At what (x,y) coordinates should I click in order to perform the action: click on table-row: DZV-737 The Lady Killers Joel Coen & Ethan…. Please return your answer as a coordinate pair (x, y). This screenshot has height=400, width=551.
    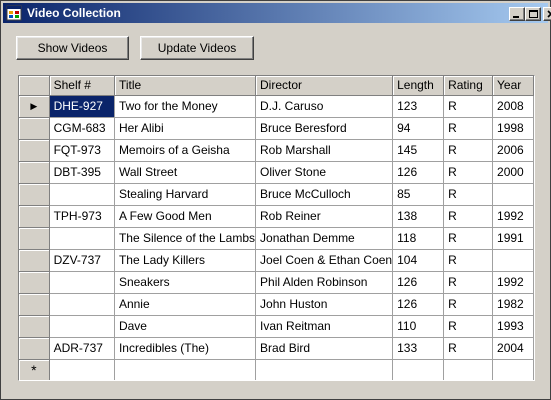
    Looking at the image, I should click on (276, 260).